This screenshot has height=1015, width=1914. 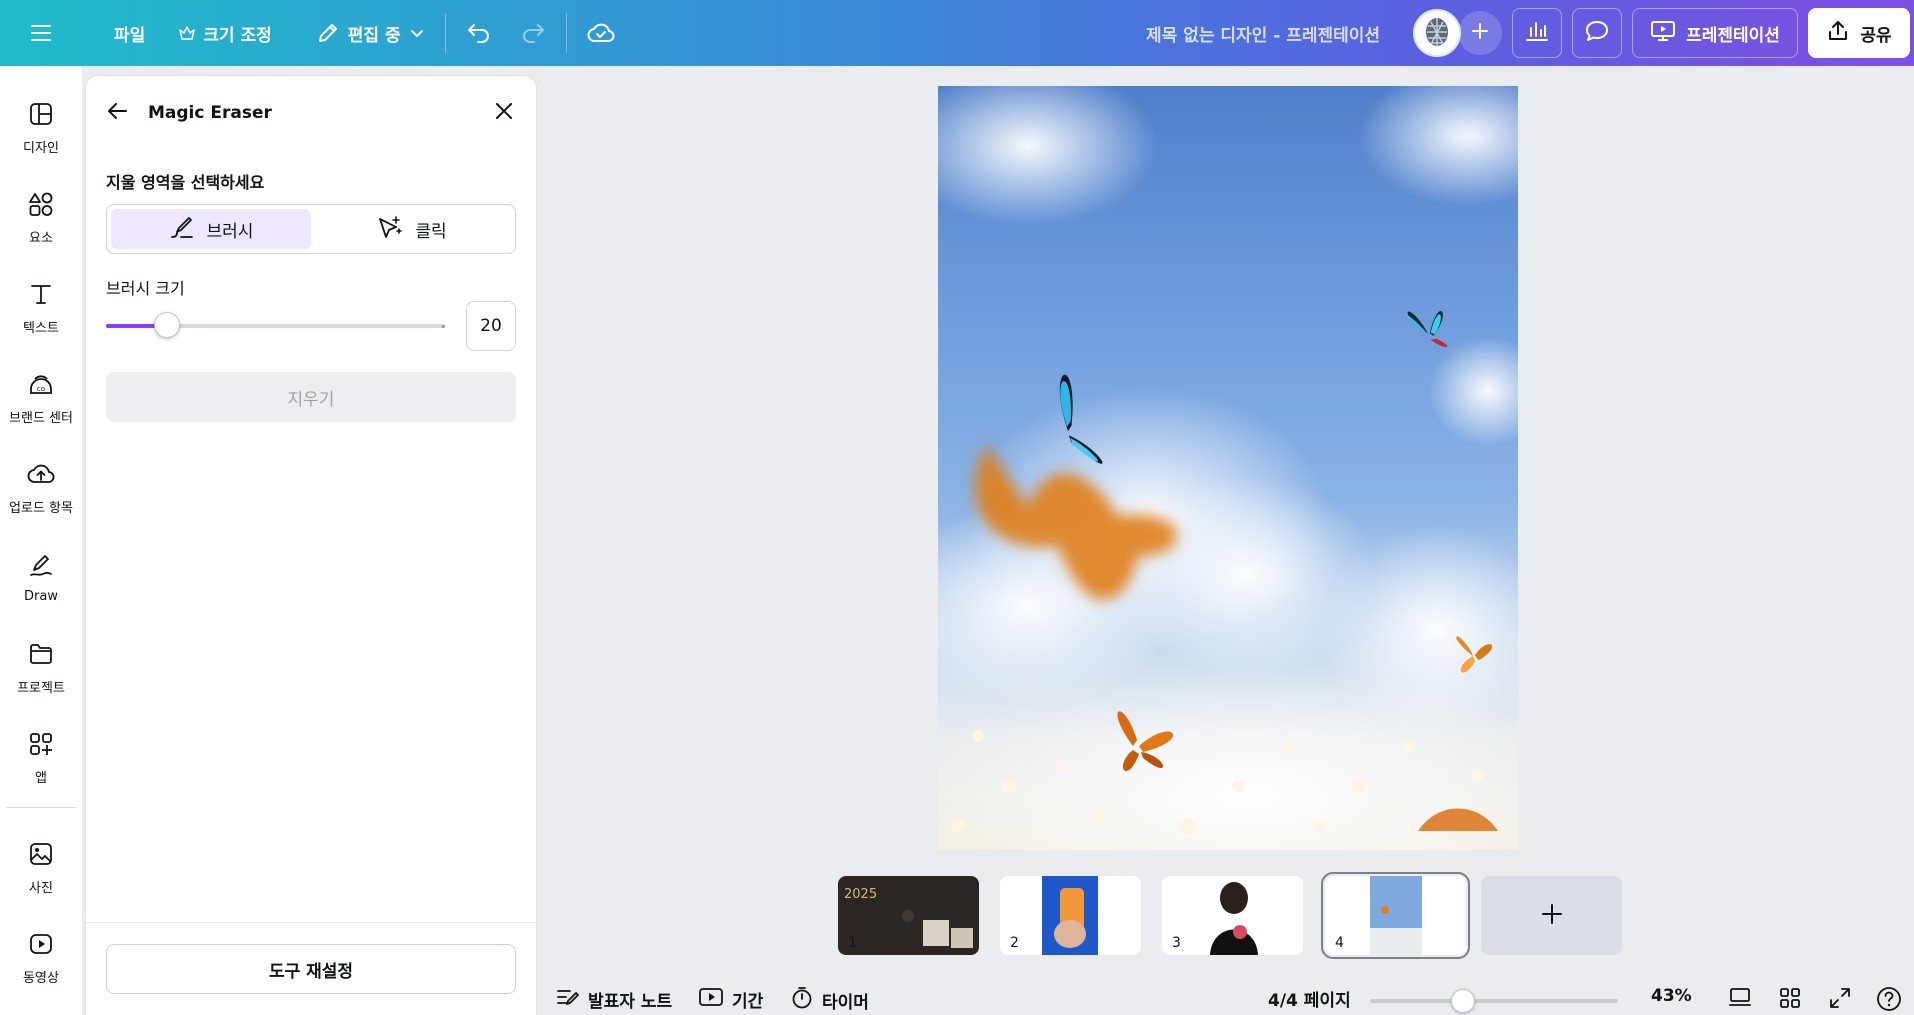 I want to click on document-title: 제목 없는 디자인 - 프레젠테이션, so click(x=1263, y=33).